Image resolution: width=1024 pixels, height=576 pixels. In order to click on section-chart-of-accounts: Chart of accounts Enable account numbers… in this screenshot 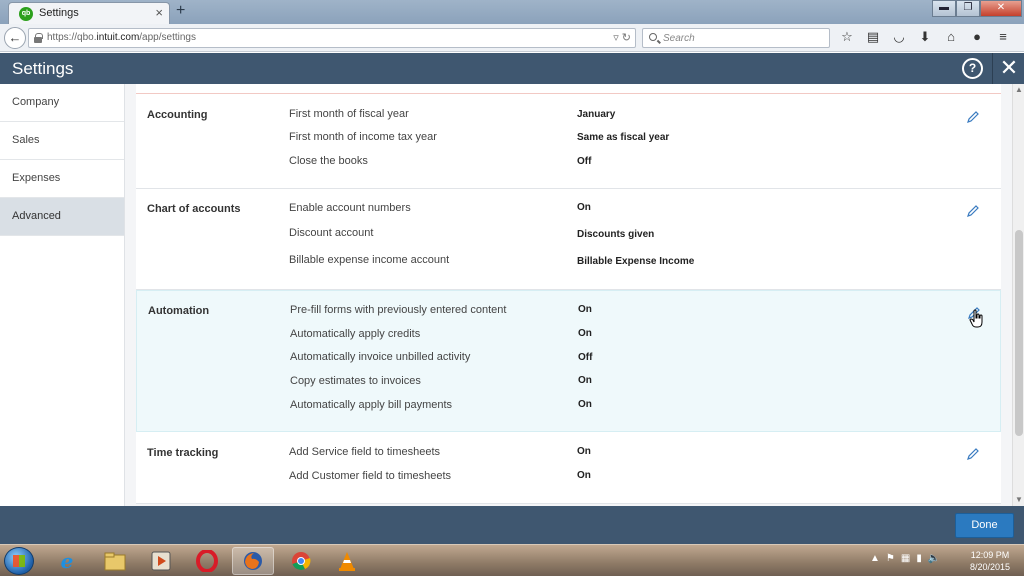, I will do `click(568, 239)`.